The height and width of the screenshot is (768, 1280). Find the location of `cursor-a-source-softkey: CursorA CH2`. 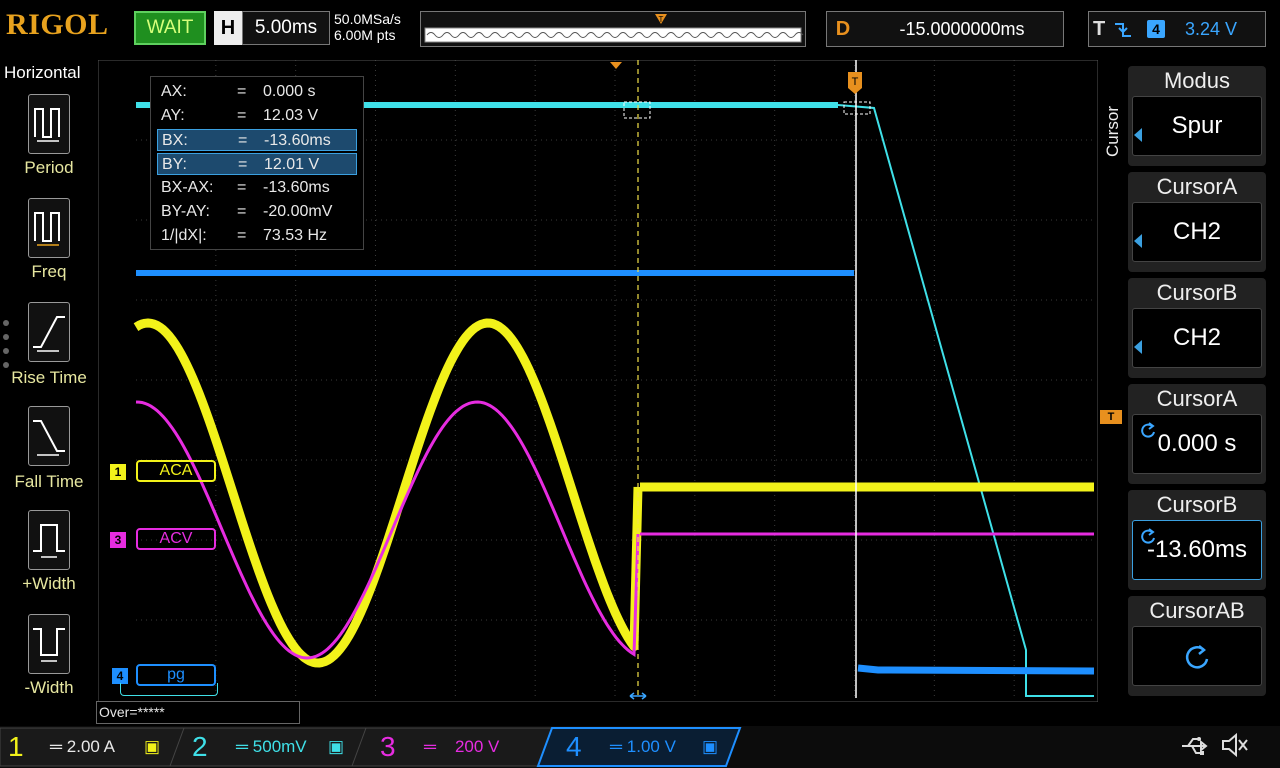

cursor-a-source-softkey: CursorA CH2 is located at coordinates (1197, 222).